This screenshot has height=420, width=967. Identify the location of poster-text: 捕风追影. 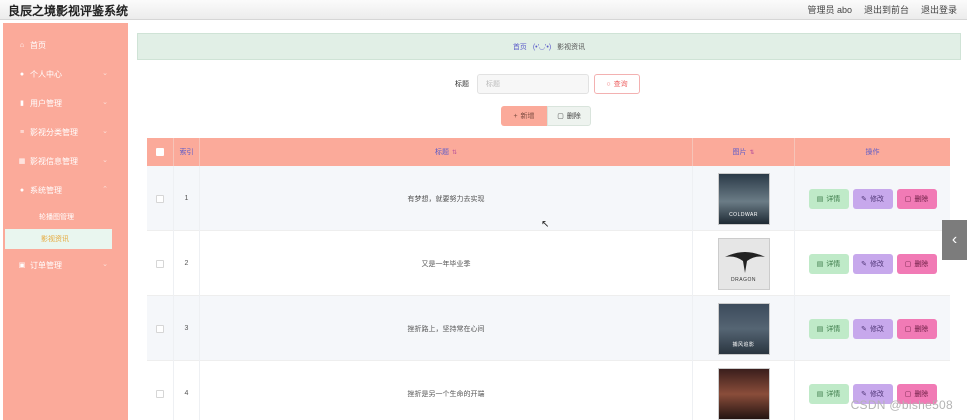
(743, 344).